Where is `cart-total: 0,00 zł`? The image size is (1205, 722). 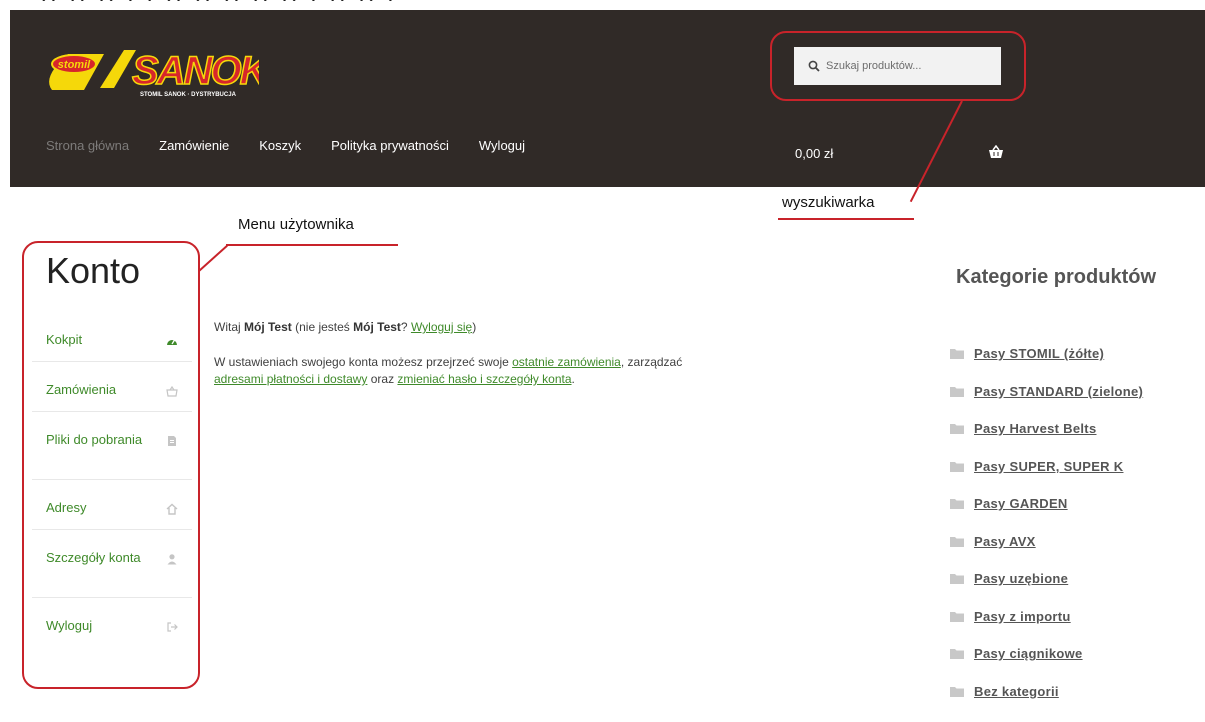 cart-total: 0,00 zł is located at coordinates (814, 153).